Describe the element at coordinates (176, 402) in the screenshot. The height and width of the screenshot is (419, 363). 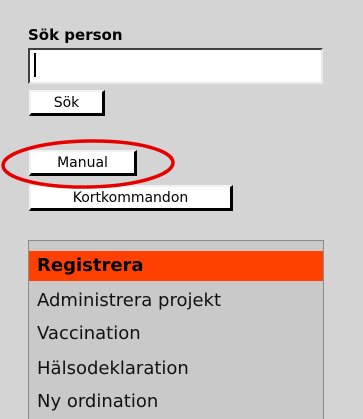
I see `menu-item-ny-ordination: Ny ordination` at that location.